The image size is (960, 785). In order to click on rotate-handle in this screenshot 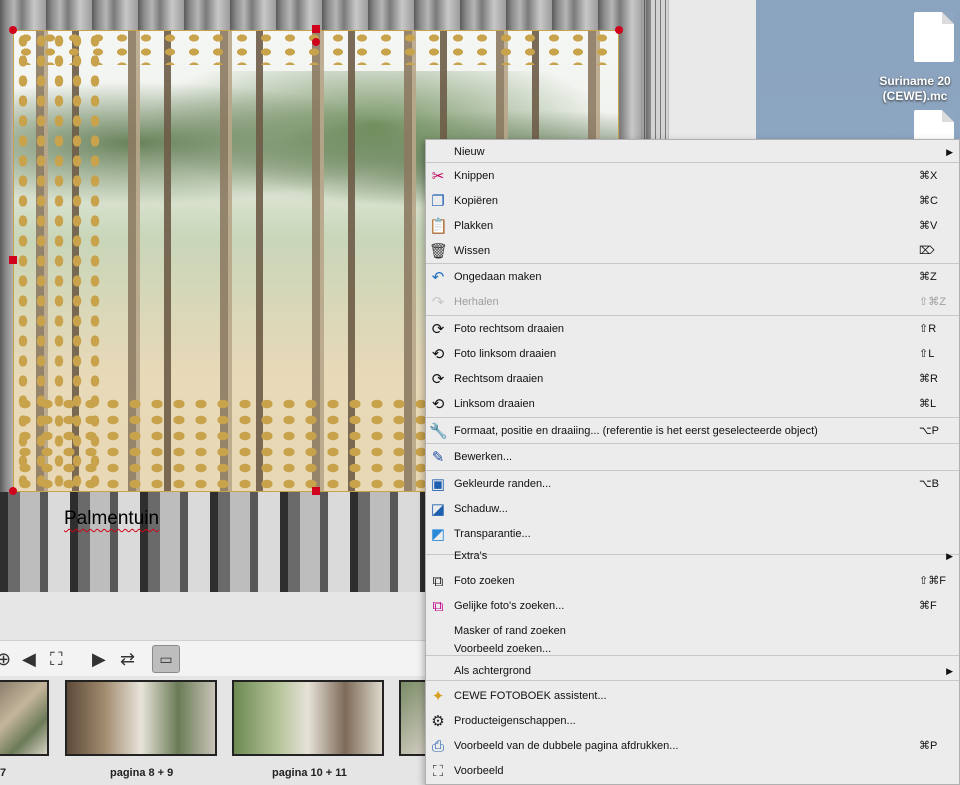, I will do `click(316, 42)`.